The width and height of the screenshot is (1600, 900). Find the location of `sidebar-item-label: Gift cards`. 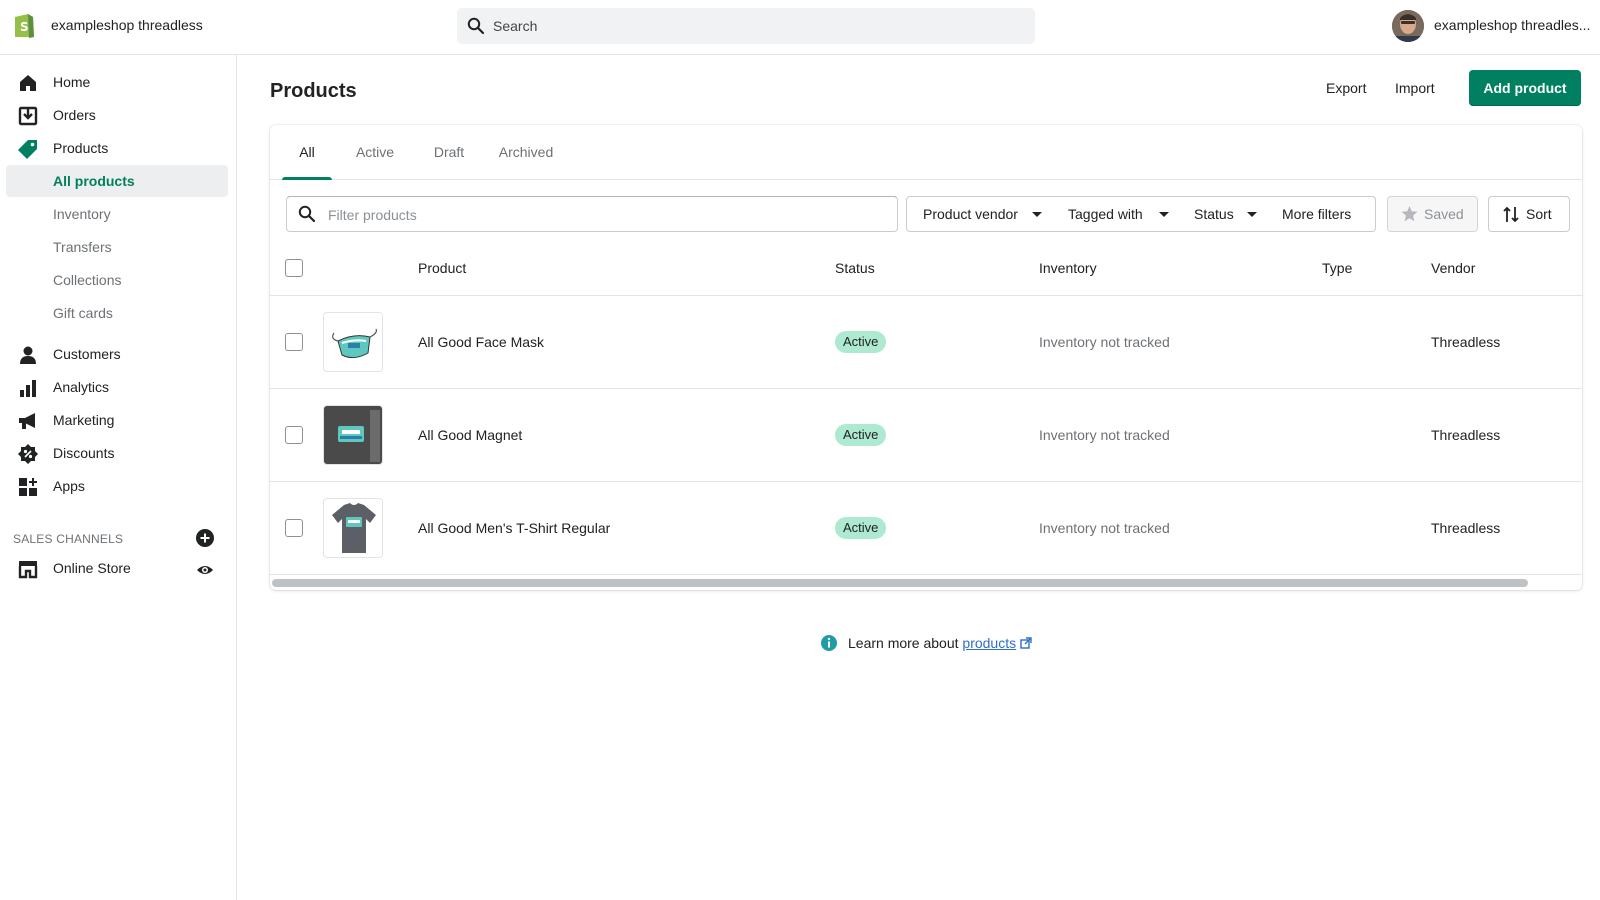

sidebar-item-label: Gift cards is located at coordinates (83, 313).